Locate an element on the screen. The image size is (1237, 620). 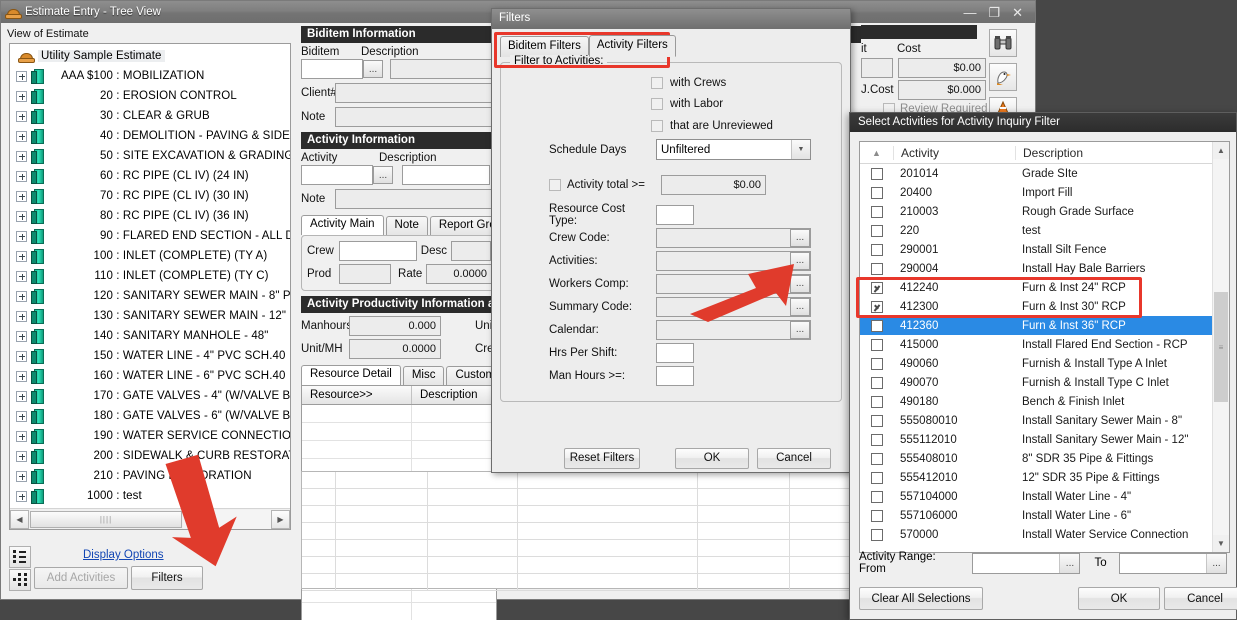
schedule-days-combo: Unfiltered ▼ is located at coordinates (733, 149).